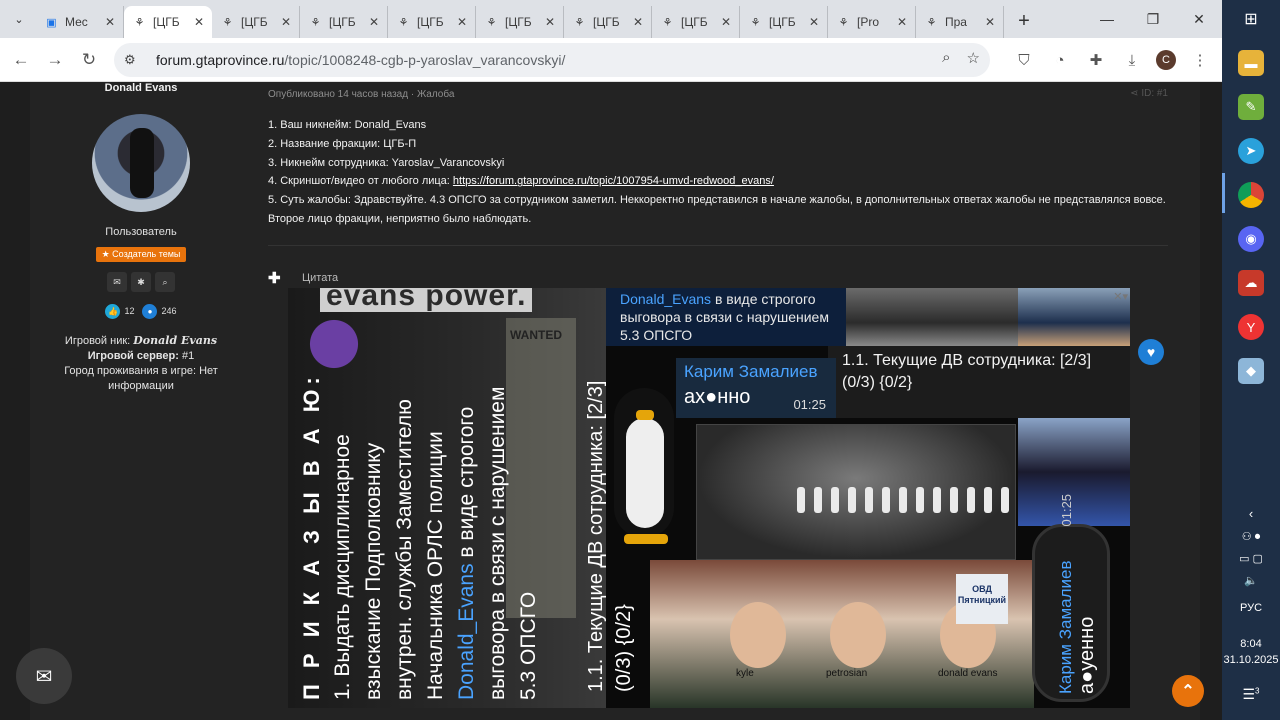 The height and width of the screenshot is (720, 1280). Describe the element at coordinates (1251, 63) in the screenshot. I see `file-explorer-icon: ▬` at that location.